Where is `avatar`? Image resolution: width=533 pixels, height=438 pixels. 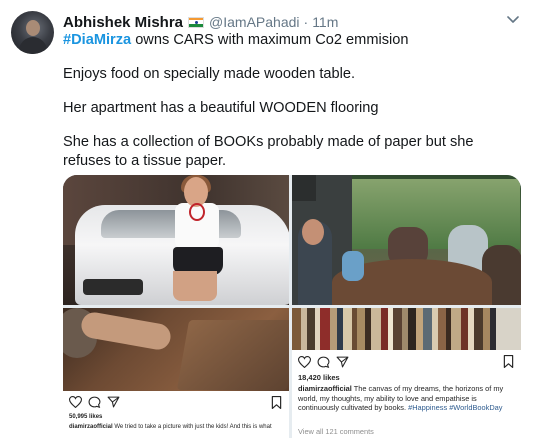
avatar is located at coordinates (32, 32).